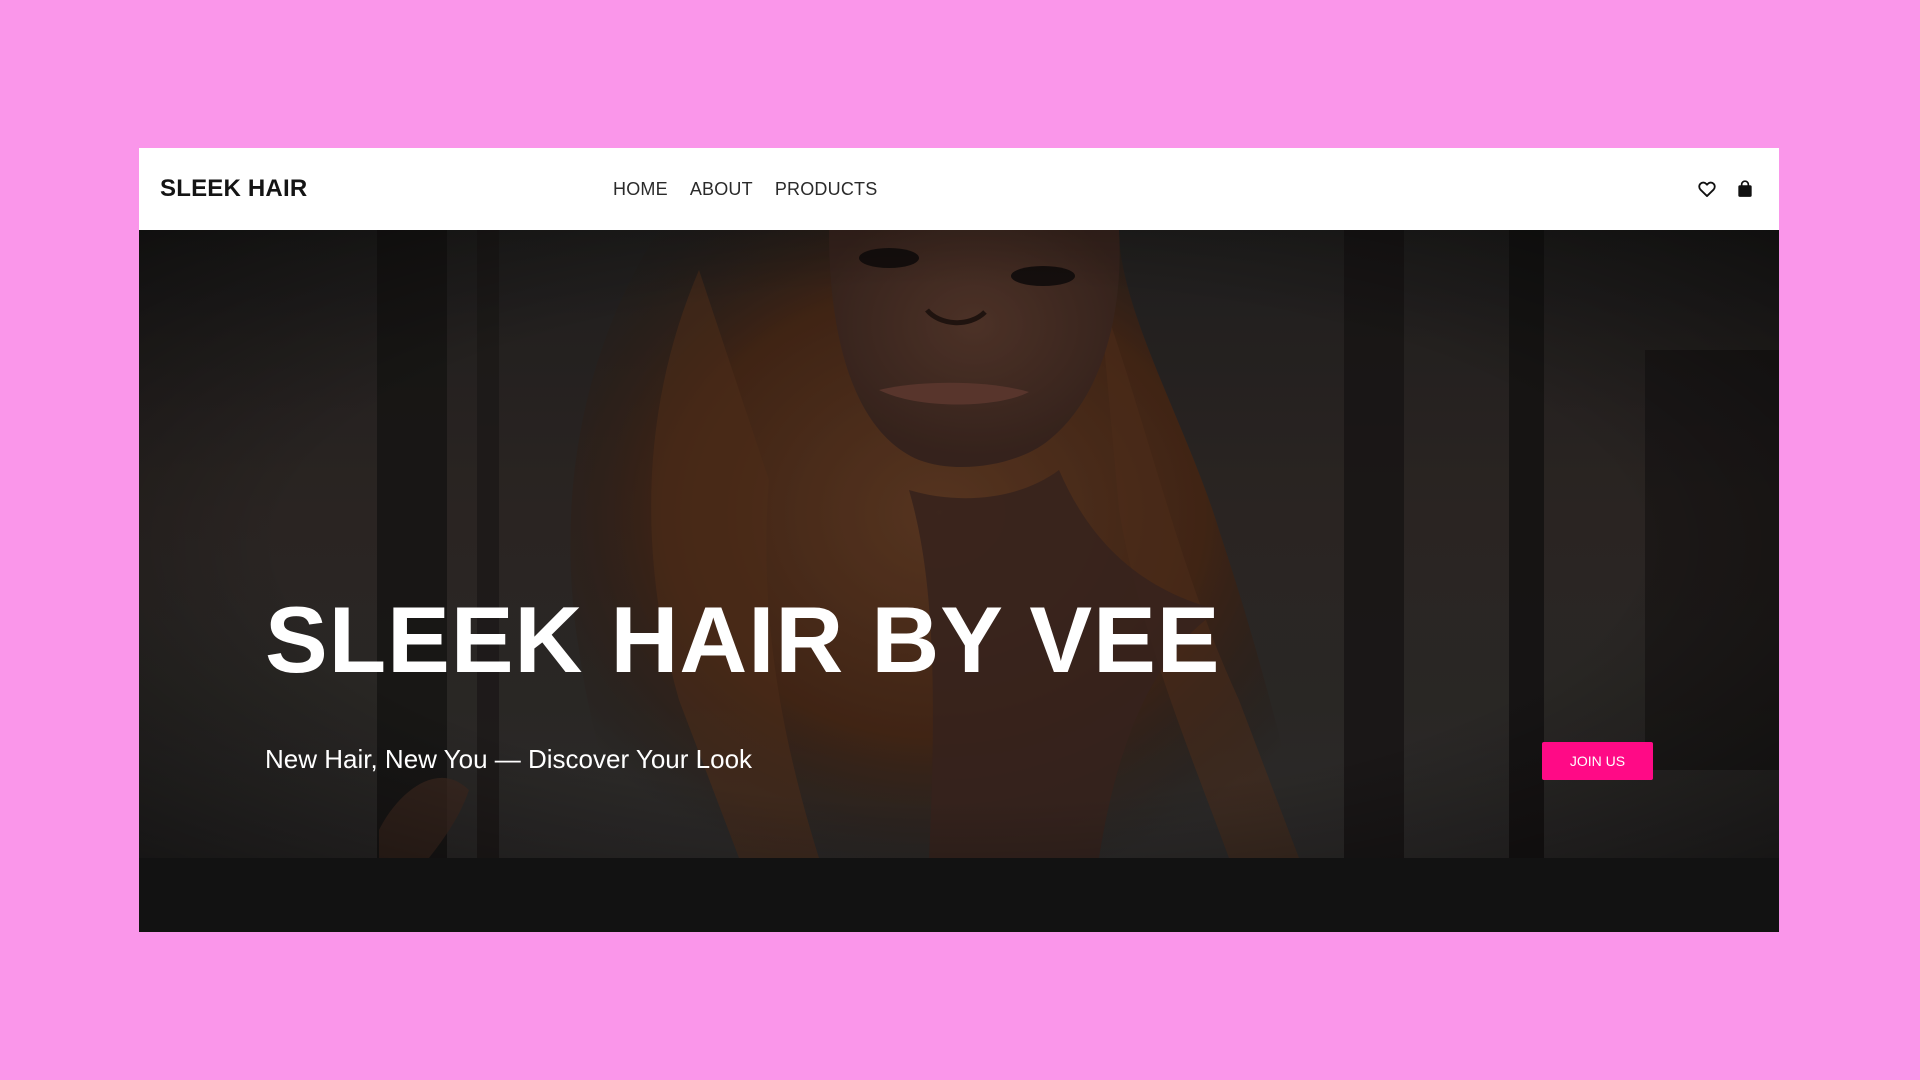 The image size is (1920, 1080). I want to click on shopping-bag-icon, so click(1745, 189).